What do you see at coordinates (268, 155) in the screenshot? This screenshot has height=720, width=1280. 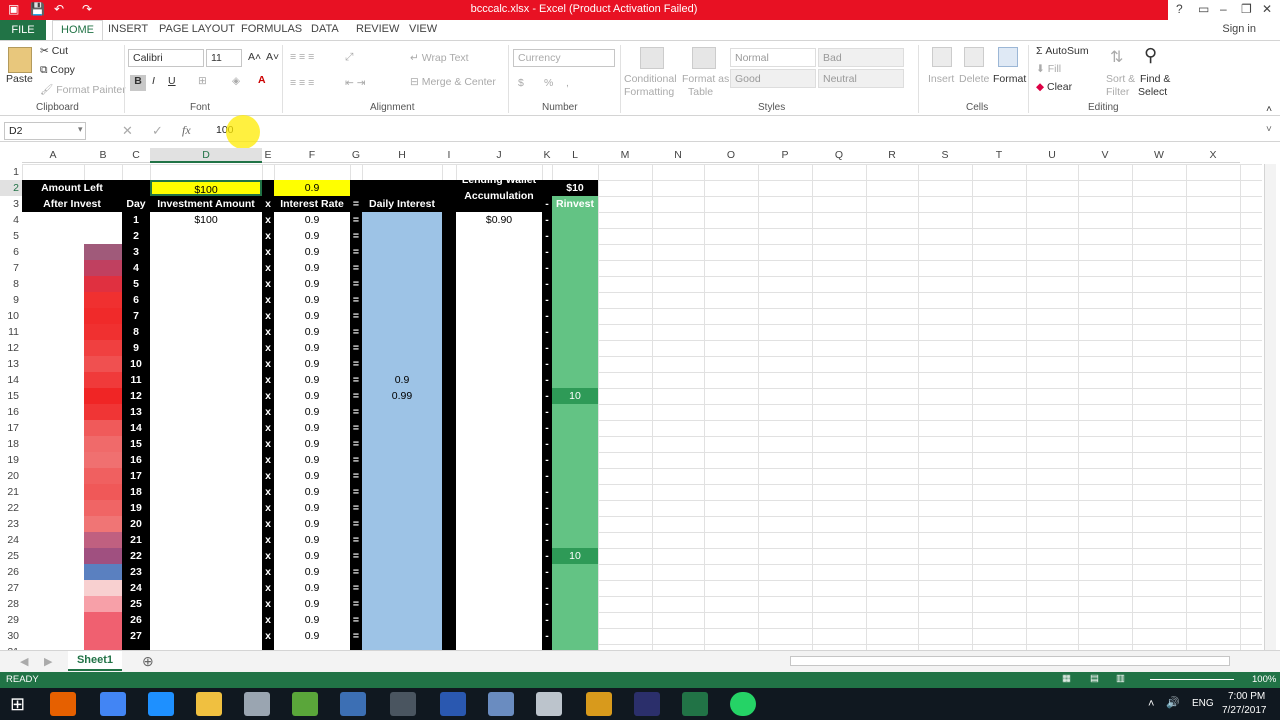 I see `column-header: E` at bounding box center [268, 155].